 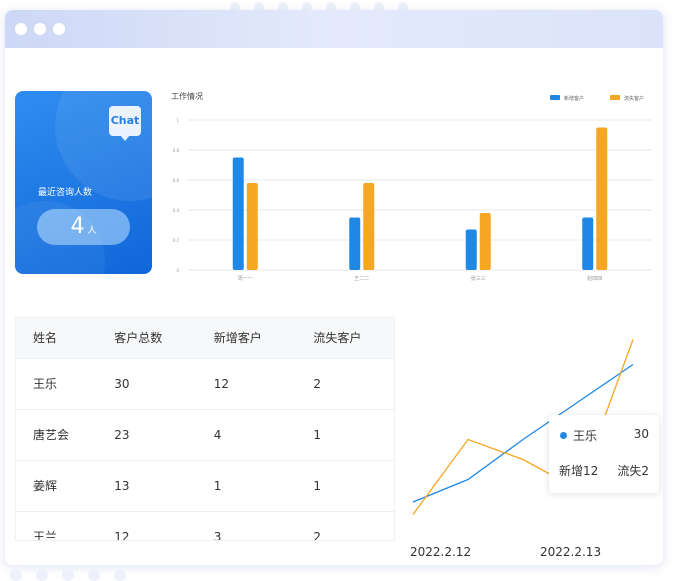 What do you see at coordinates (176, 210) in the screenshot?
I see `y-tick-label: 0.4` at bounding box center [176, 210].